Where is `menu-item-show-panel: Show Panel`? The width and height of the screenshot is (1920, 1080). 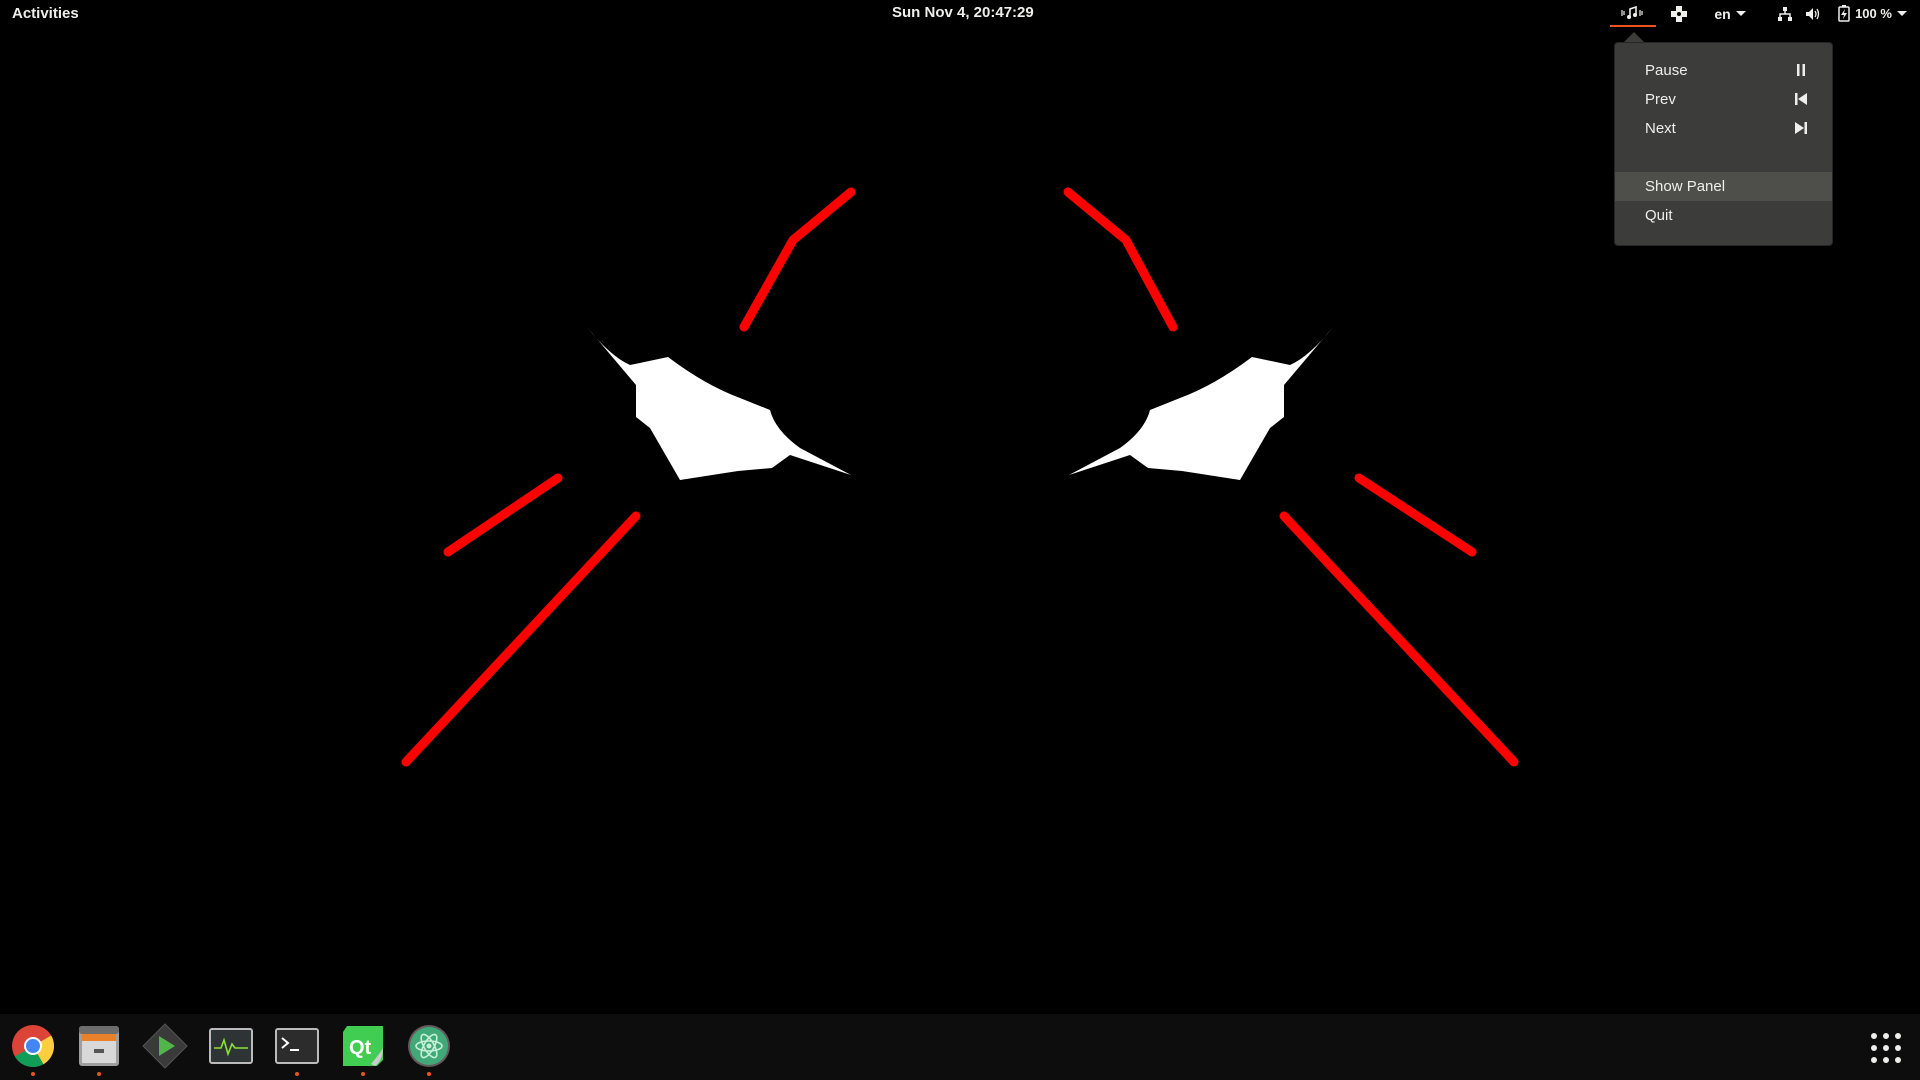
menu-item-show-panel: Show Panel is located at coordinates (1723, 186).